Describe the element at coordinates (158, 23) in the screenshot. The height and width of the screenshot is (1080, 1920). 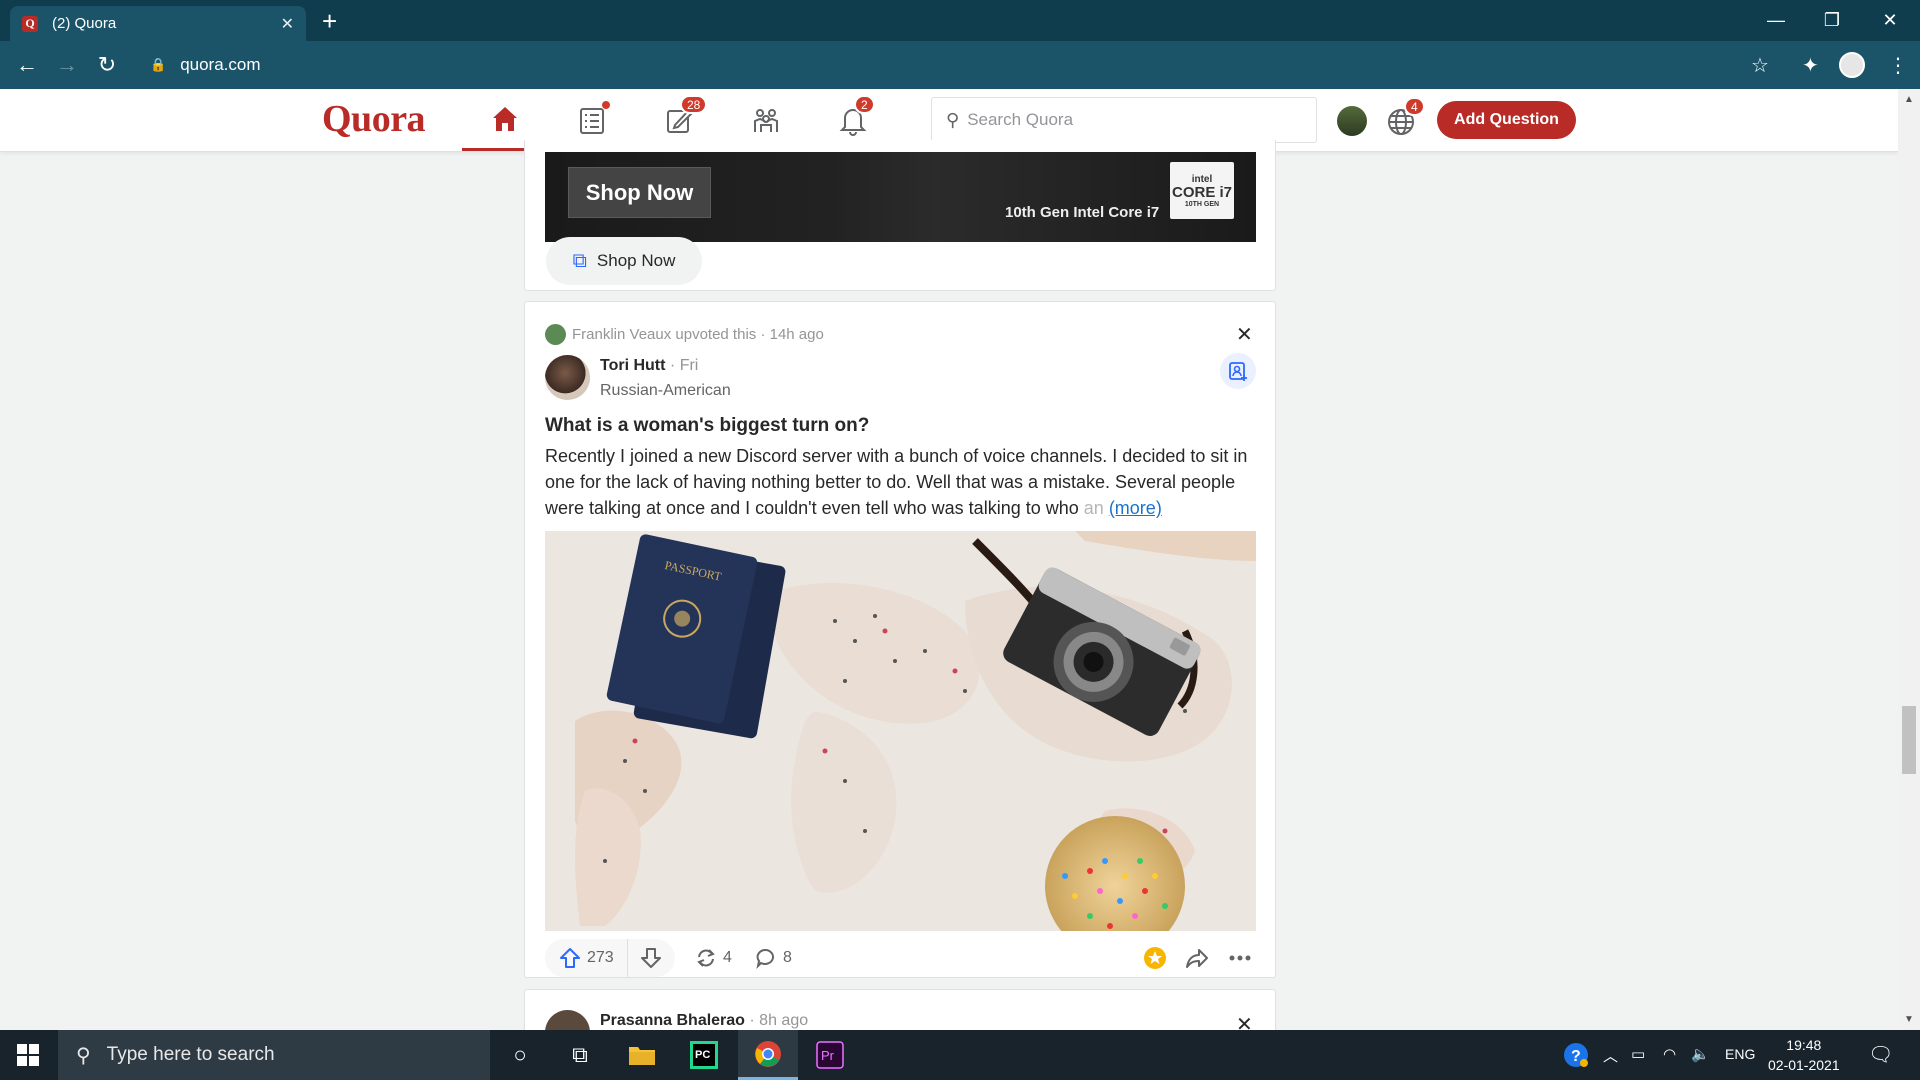
I see `browser-tab: Q (2) Quora ✕` at that location.